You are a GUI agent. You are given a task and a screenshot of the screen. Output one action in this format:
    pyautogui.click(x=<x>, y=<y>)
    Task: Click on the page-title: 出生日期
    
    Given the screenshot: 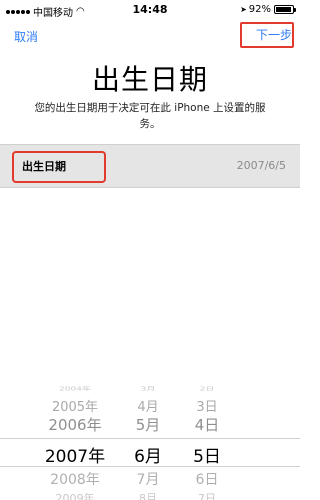 What is the action you would take?
    pyautogui.click(x=149, y=79)
    